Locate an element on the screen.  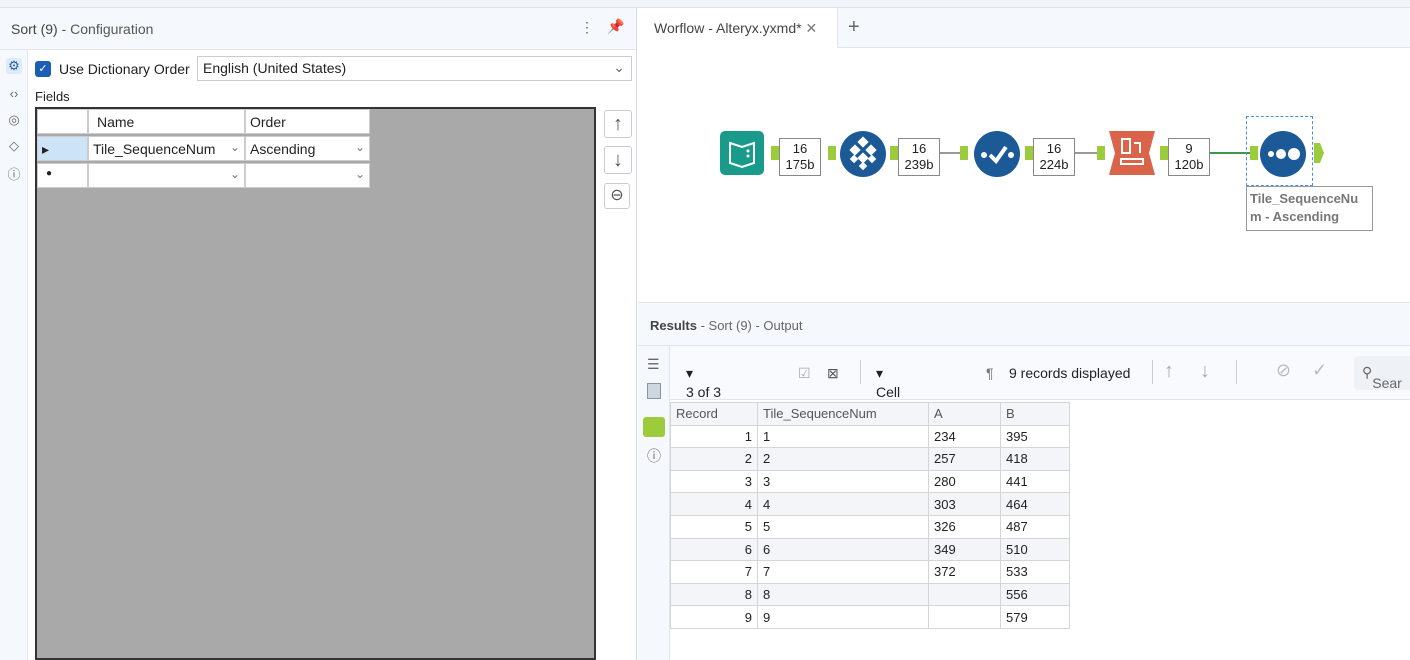
move-down-button: ↓ is located at coordinates (618, 160).